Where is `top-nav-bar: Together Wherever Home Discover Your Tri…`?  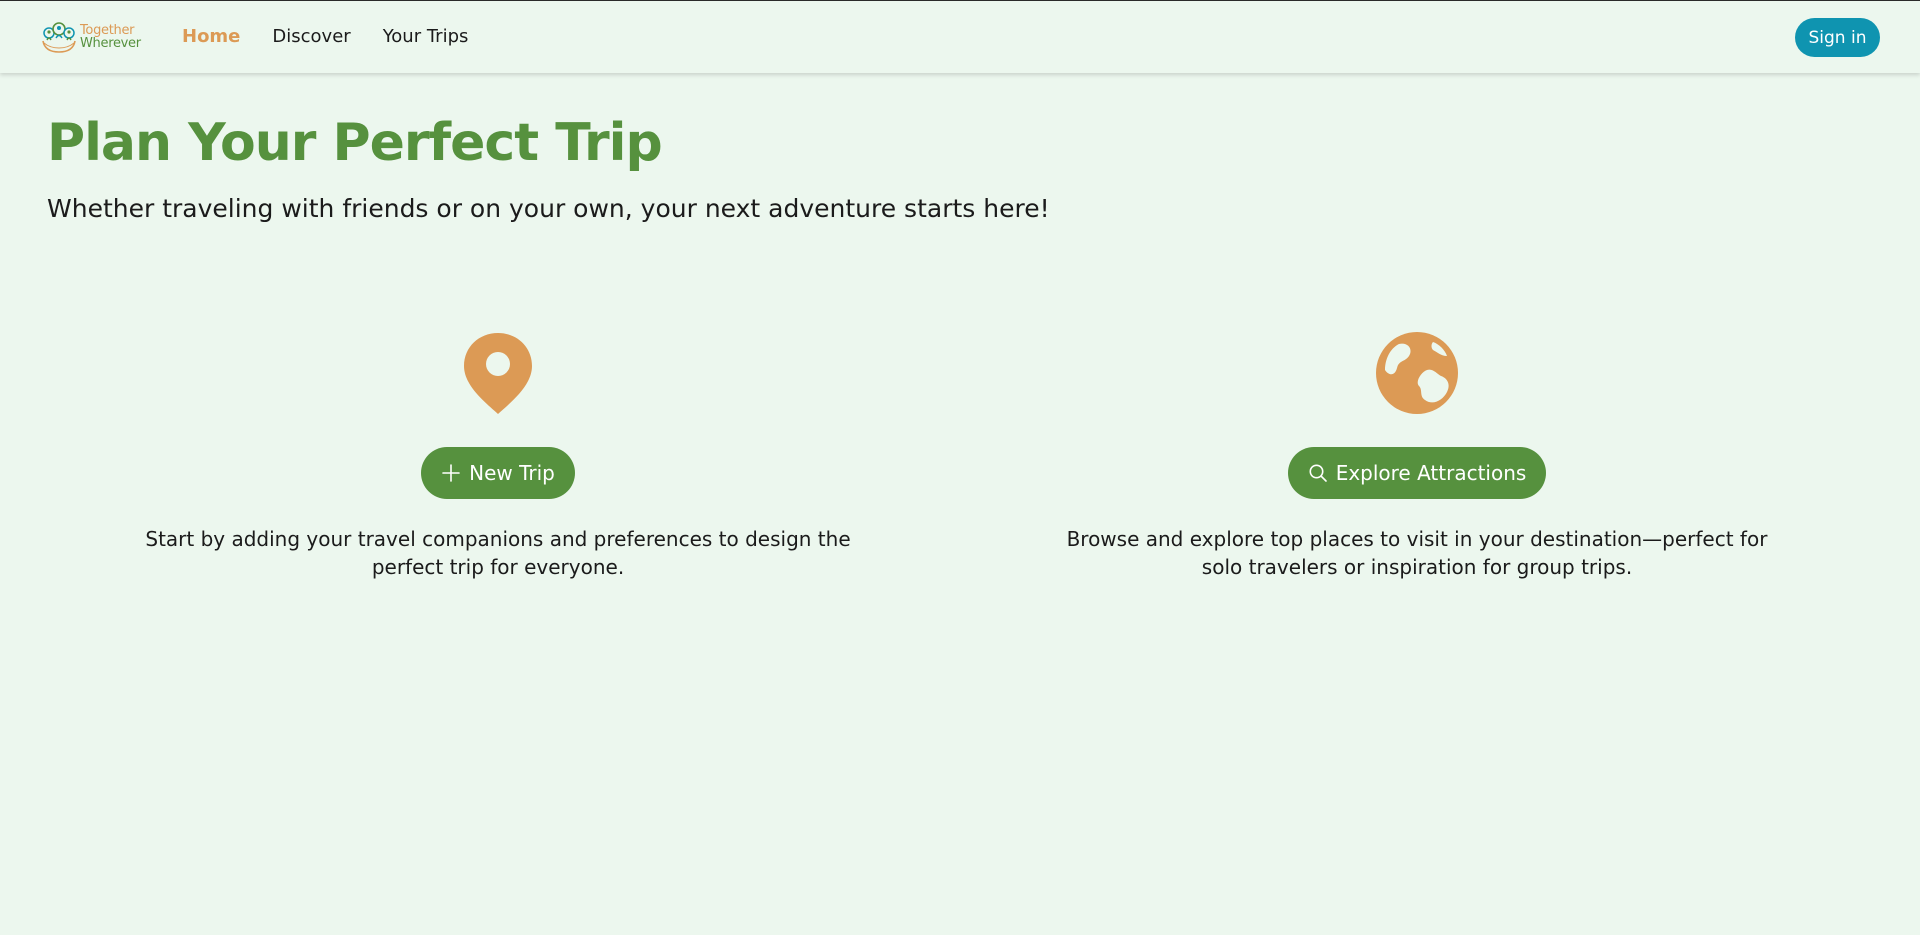
top-nav-bar: Together Wherever Home Discover Your Tri… is located at coordinates (960, 36).